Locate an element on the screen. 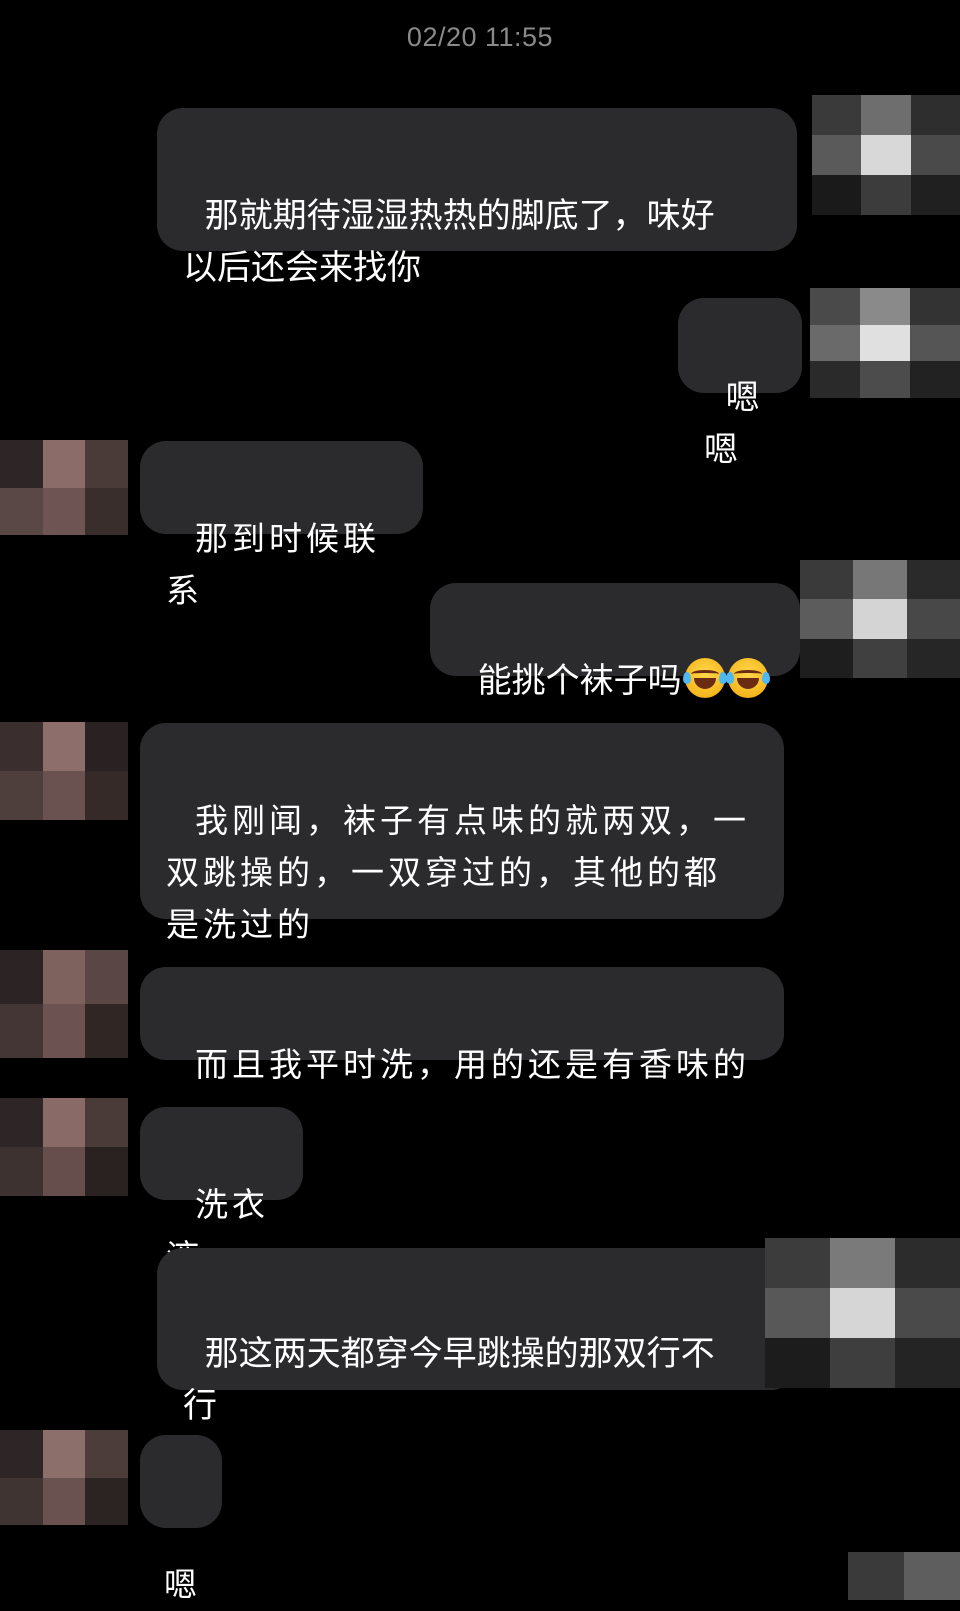  message-bubble-outgoing: 那这两天都穿今早跳操的那双行不 行 is located at coordinates (477, 1337).